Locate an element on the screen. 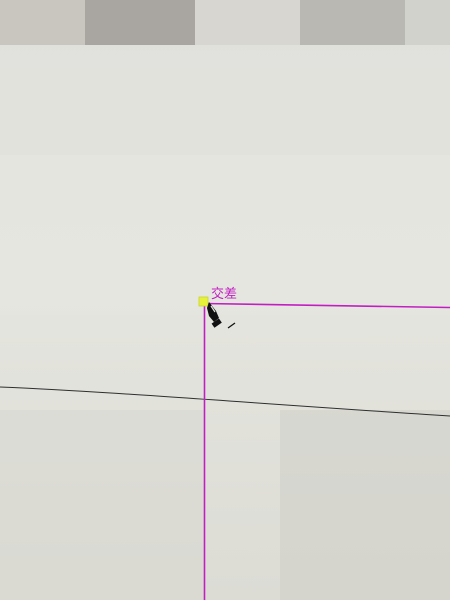  cursor-modifier-slash-icon is located at coordinates (231, 325).